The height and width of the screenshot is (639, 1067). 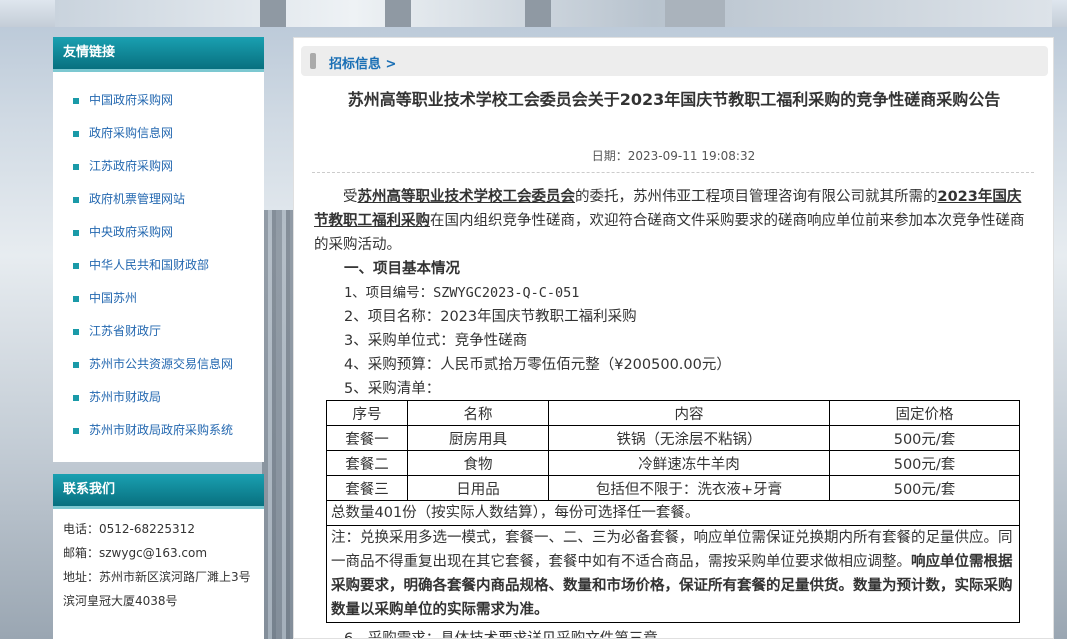 I want to click on link-item: 中华人民共和国财政部, so click(x=158, y=265).